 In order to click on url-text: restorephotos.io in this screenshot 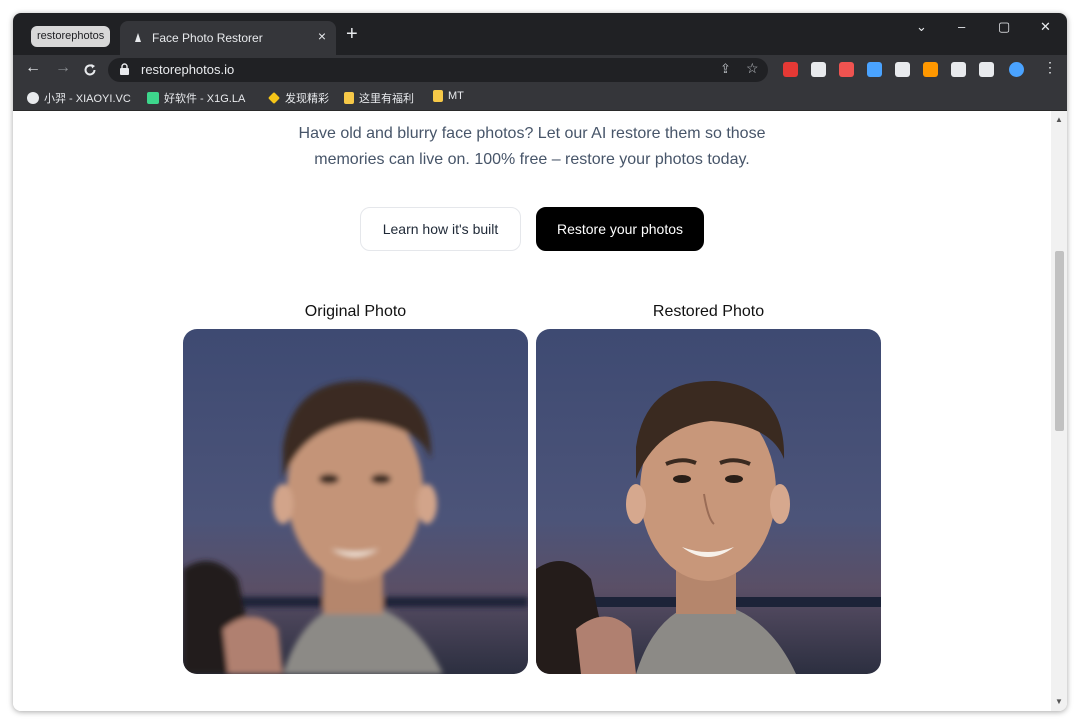, I will do `click(188, 69)`.